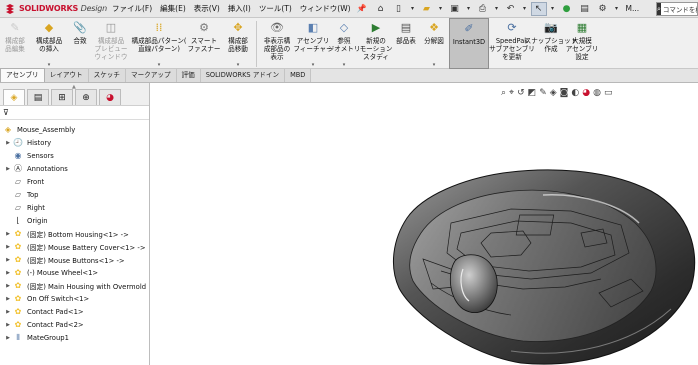  Describe the element at coordinates (49, 43) in the screenshot. I see `insert-component-button: ◆ 構成部品 の挿入 ▾` at that location.